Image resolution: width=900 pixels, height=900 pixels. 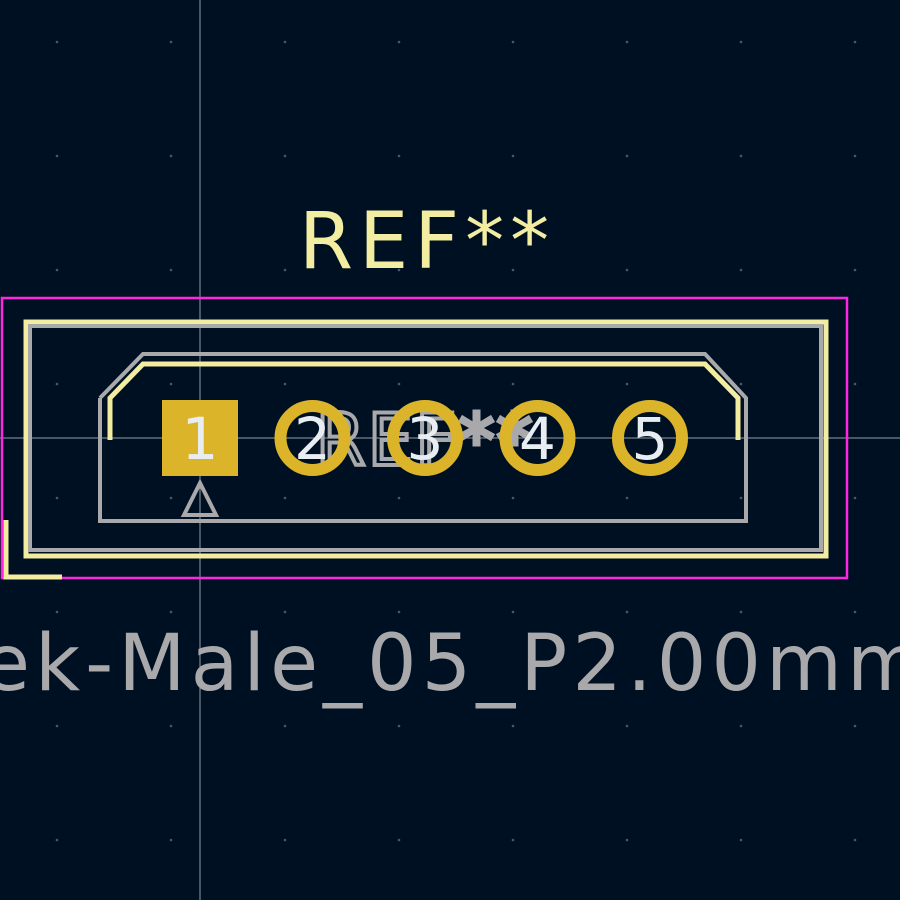 I want to click on pad-number-label: 5, so click(x=650, y=439).